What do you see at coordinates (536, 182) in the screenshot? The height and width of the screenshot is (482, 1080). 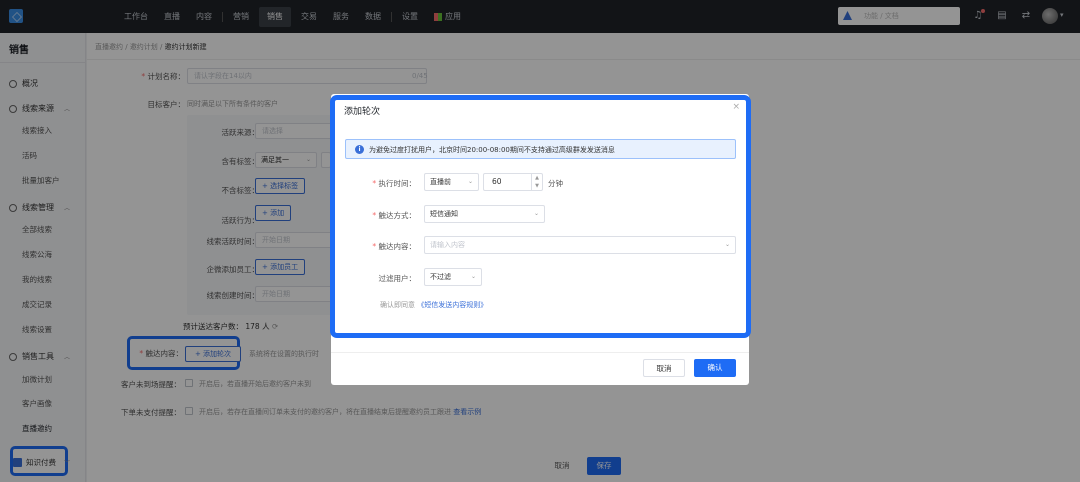 I see `stepper-arrows-icon: ▲ ▼` at bounding box center [536, 182].